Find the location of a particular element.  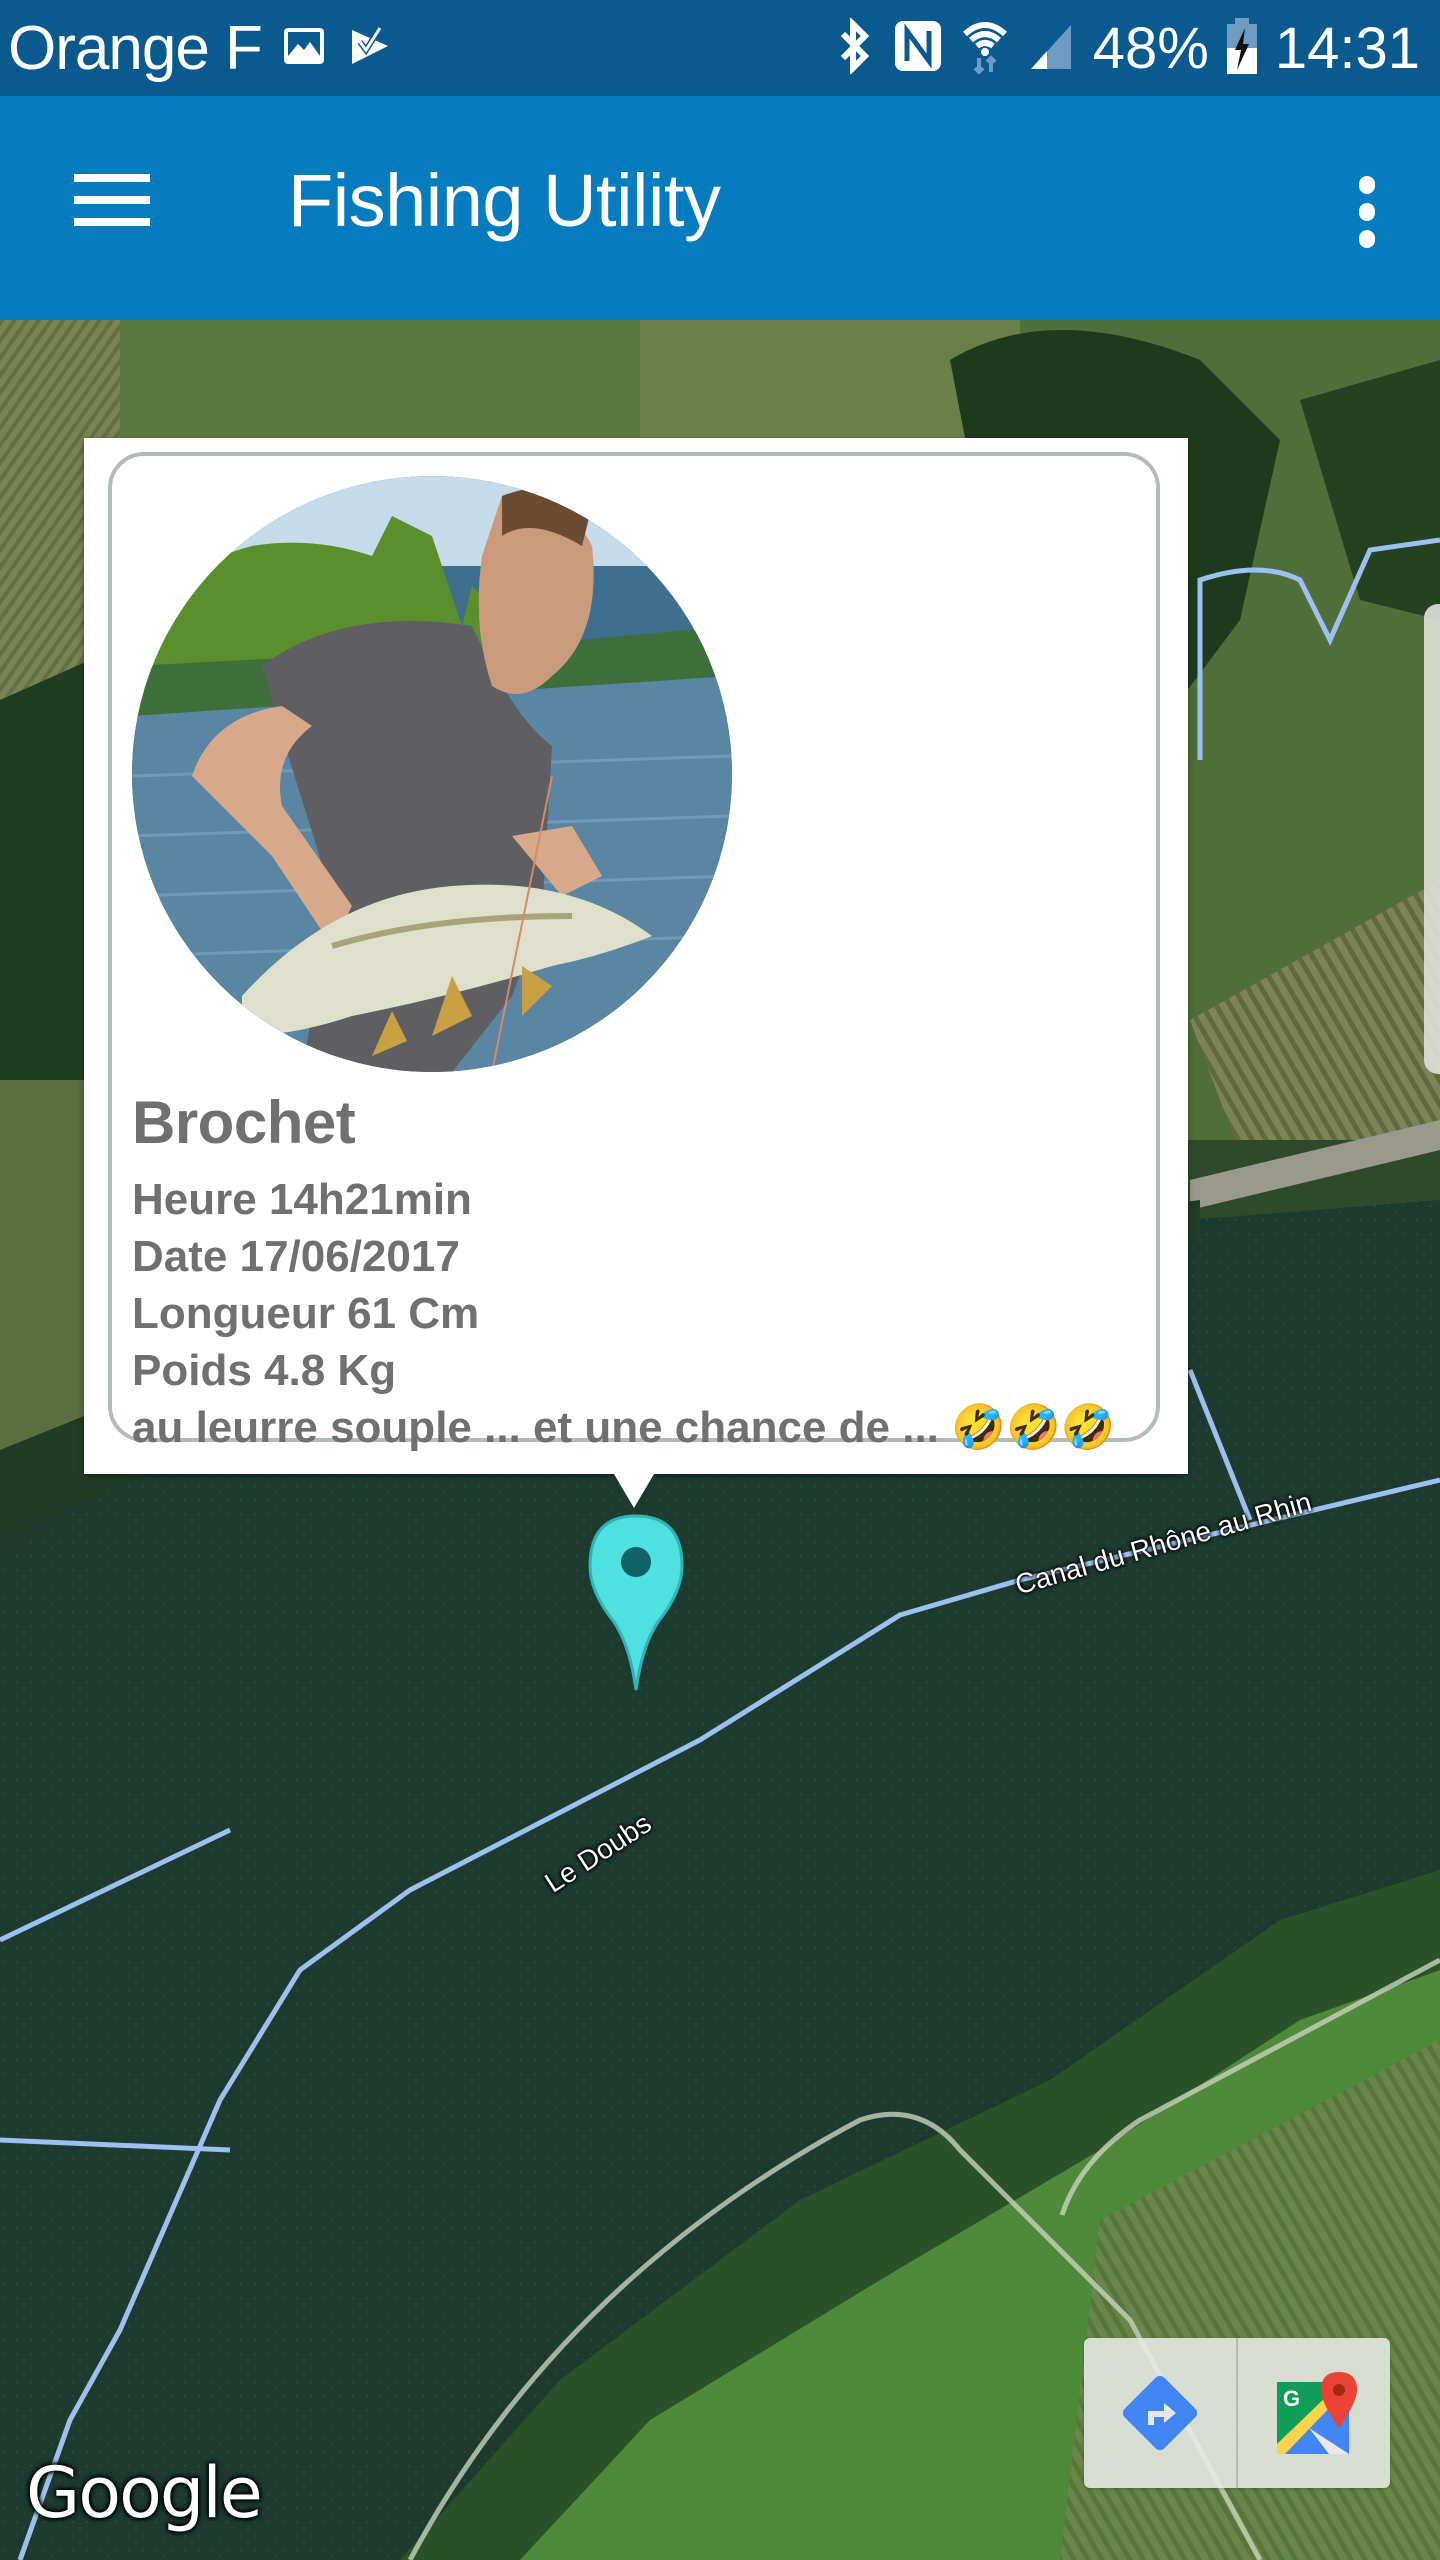

google-attribution: Google is located at coordinates (144, 2493).